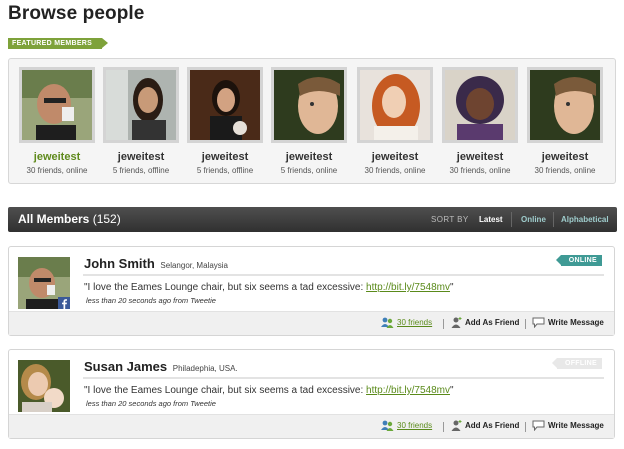  I want to click on member-location: Selangor, Malaysia, so click(194, 265).